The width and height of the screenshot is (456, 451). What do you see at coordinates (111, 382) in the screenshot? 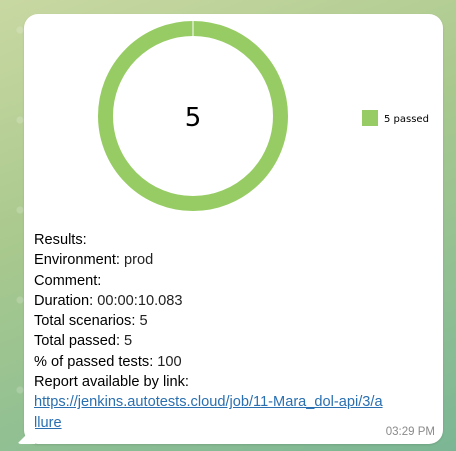
I see `report-link-label: Report available by link:` at bounding box center [111, 382].